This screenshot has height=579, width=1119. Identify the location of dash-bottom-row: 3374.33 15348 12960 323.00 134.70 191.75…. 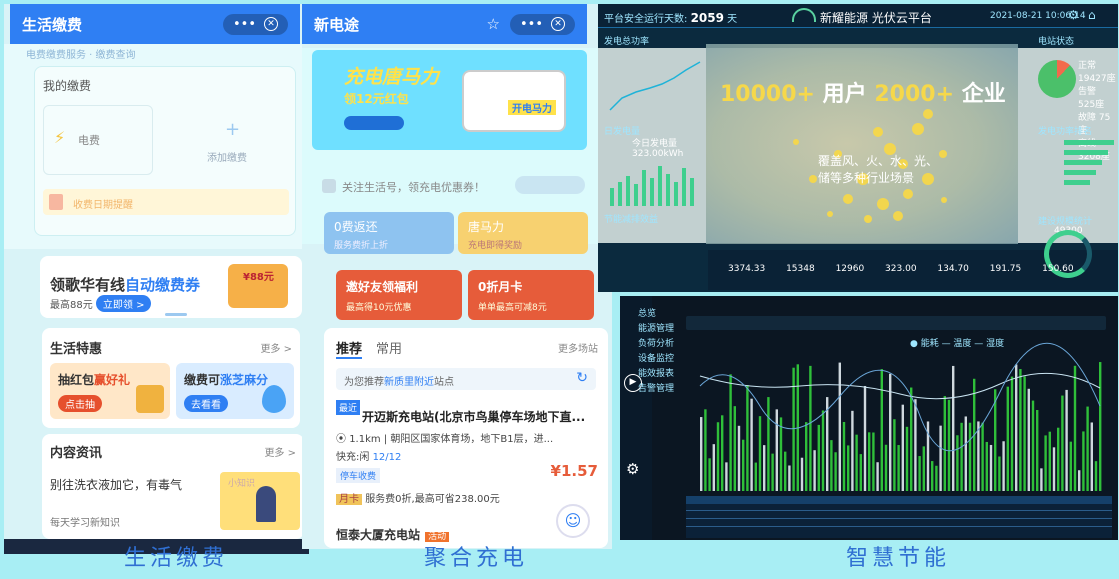
(913, 260).